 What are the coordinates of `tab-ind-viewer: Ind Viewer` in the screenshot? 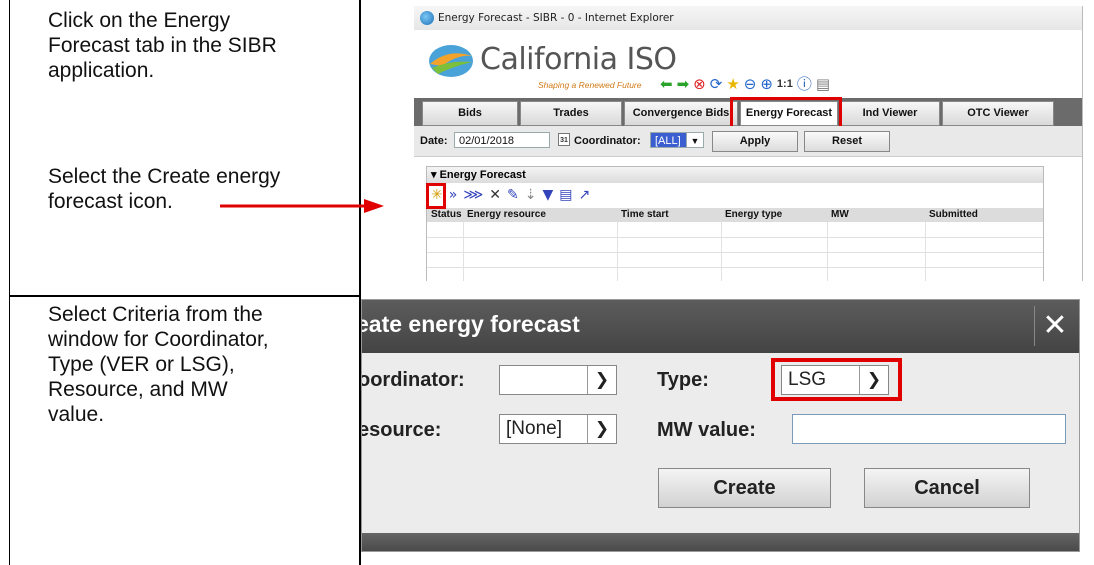 It's located at (890, 113).